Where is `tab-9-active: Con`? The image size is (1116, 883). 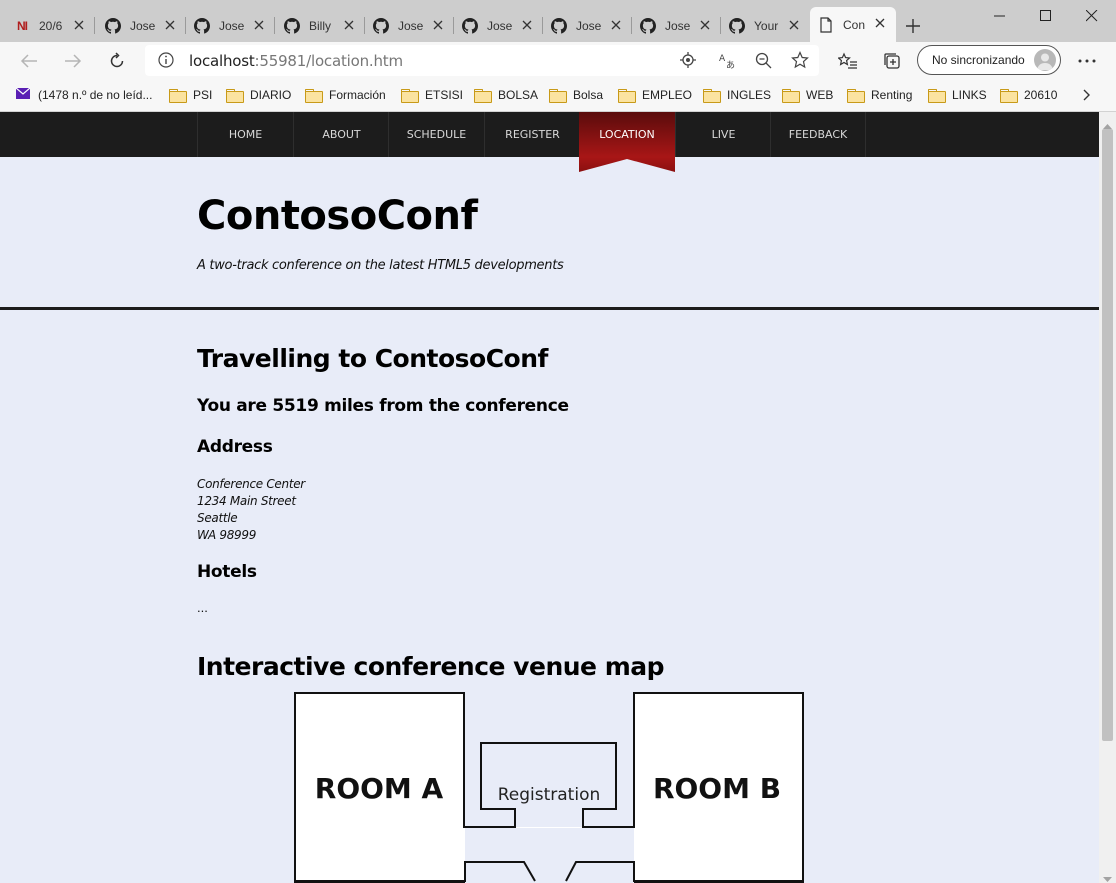
tab-9-active: Con is located at coordinates (853, 24).